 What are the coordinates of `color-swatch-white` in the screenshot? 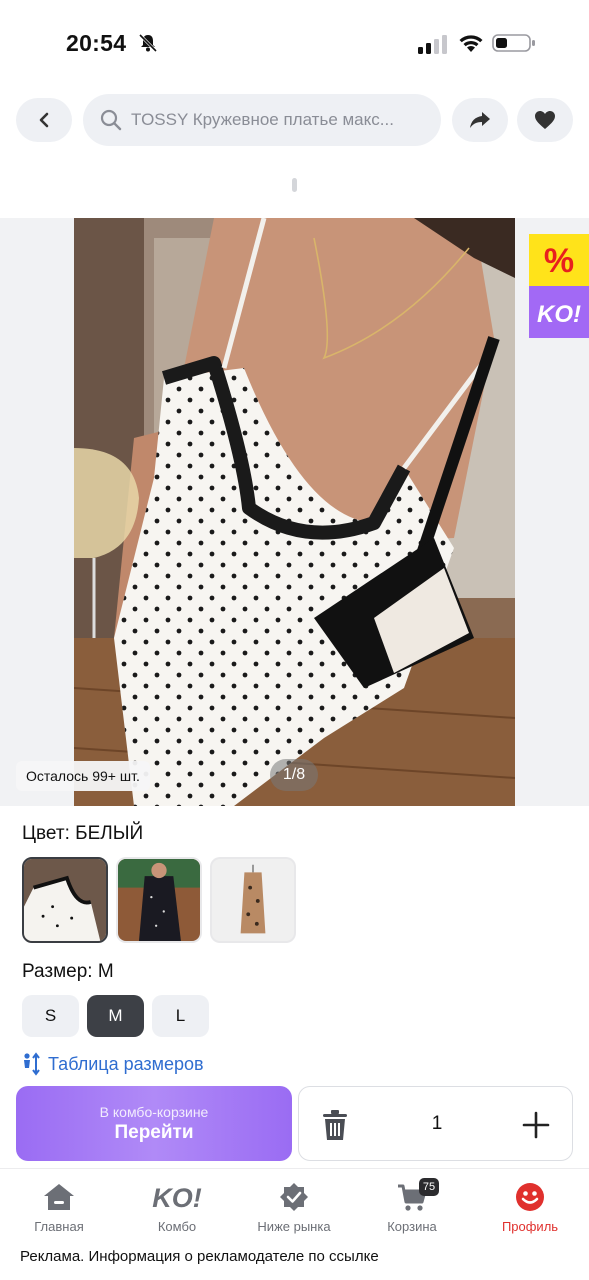 It's located at (65, 900).